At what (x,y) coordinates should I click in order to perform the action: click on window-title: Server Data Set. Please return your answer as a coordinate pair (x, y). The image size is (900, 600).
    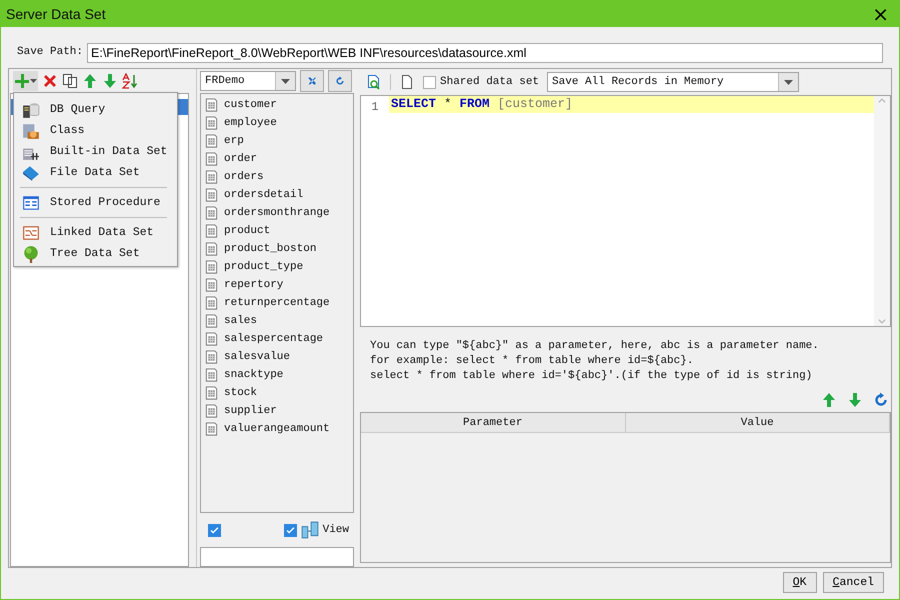
    Looking at the image, I should click on (56, 14).